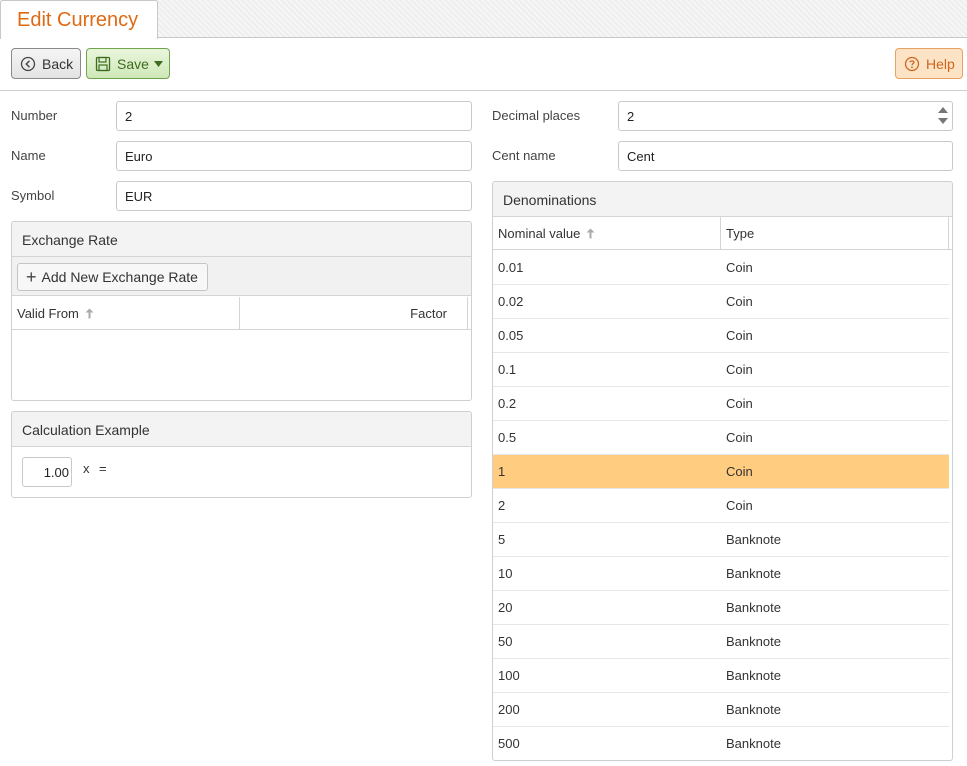 The image size is (967, 766). What do you see at coordinates (940, 63) in the screenshot?
I see `help-label: Help` at bounding box center [940, 63].